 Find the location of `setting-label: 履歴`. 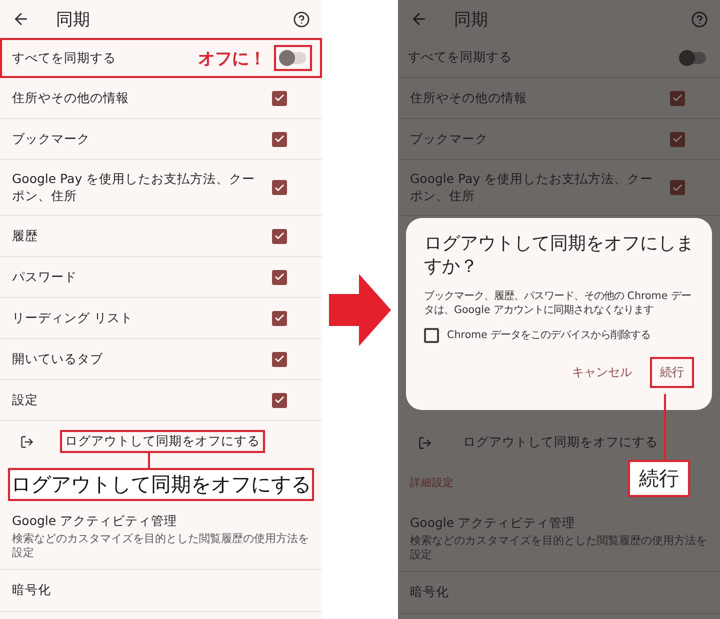

setting-label: 履歴 is located at coordinates (25, 236).